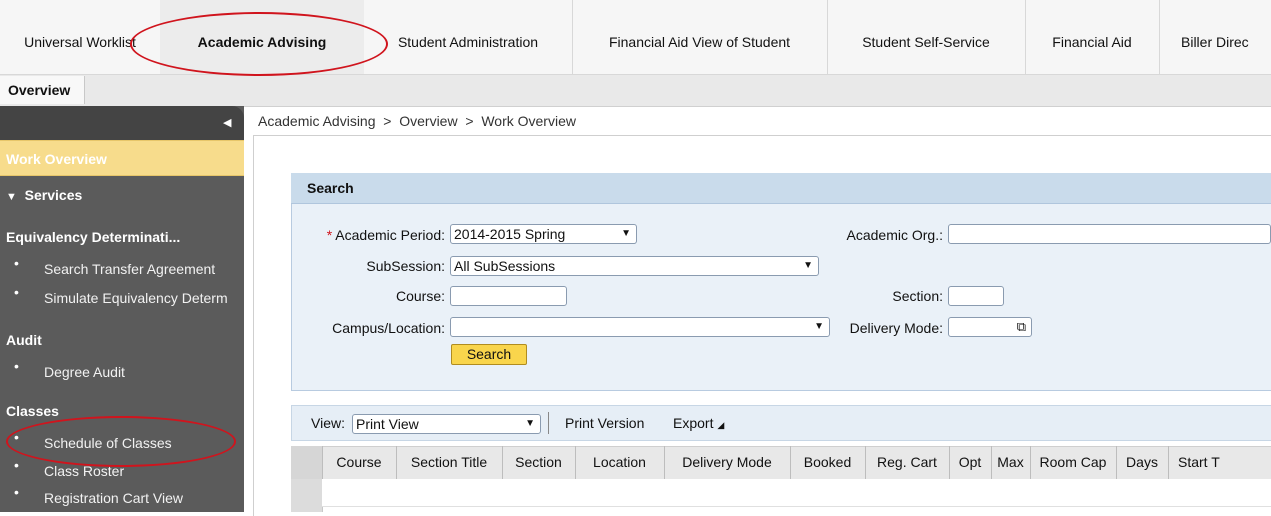  Describe the element at coordinates (122, 158) in the screenshot. I see `sidebar-item-work-overview: Work Overview` at that location.